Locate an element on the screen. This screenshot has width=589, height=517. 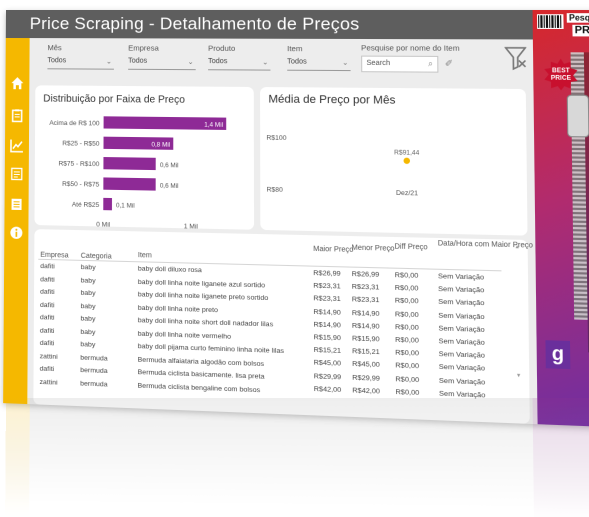
eraser-icon: ✐ is located at coordinates (449, 64).